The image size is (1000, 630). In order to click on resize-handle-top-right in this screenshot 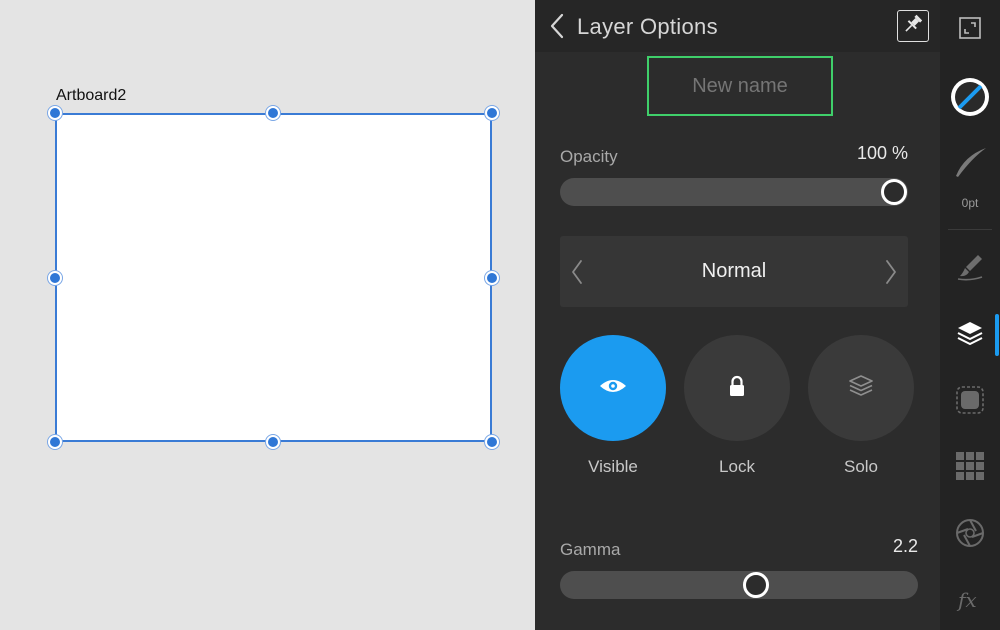, I will do `click(492, 113)`.